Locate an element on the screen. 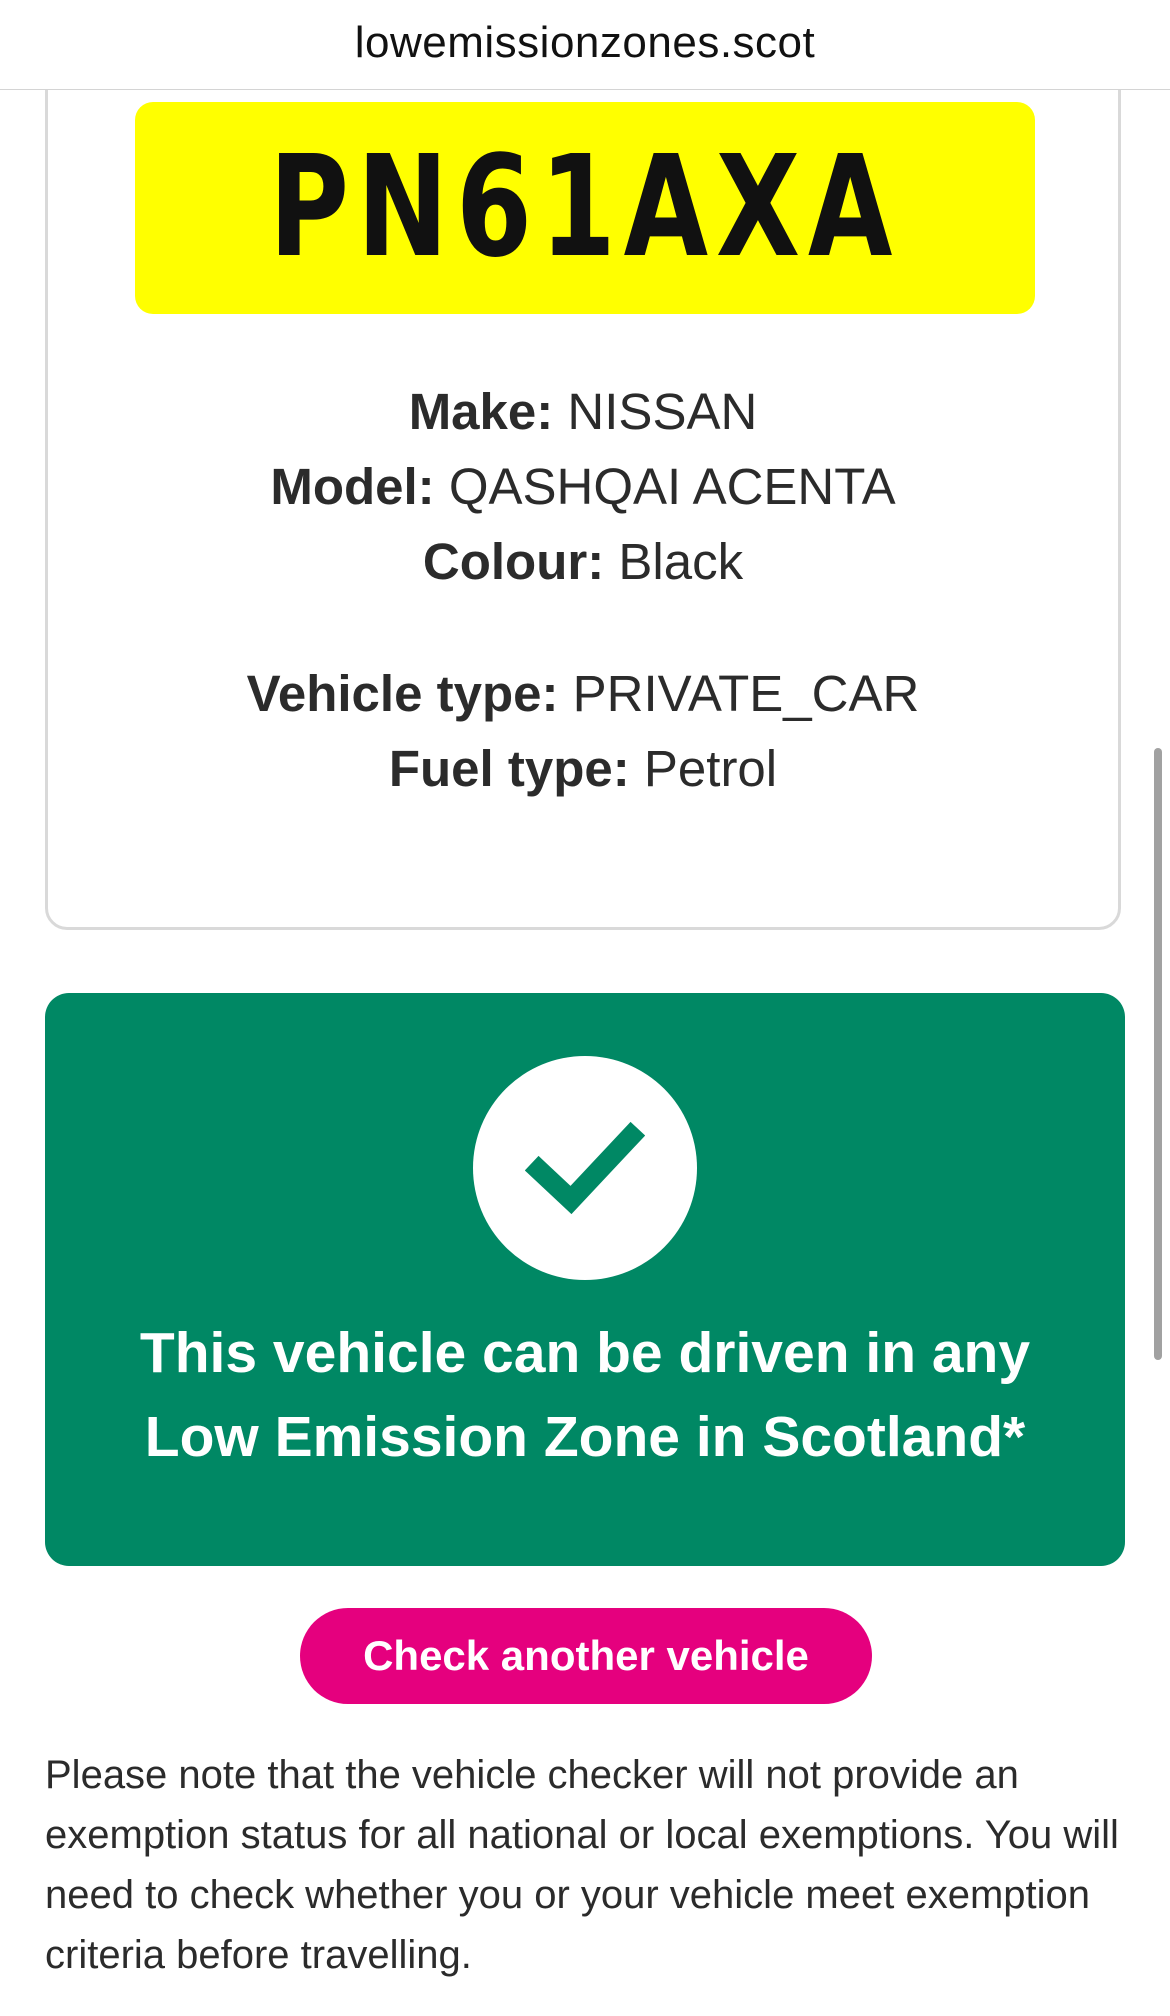 The image size is (1170, 2016). fuel-type-value: Petrol is located at coordinates (710, 768).